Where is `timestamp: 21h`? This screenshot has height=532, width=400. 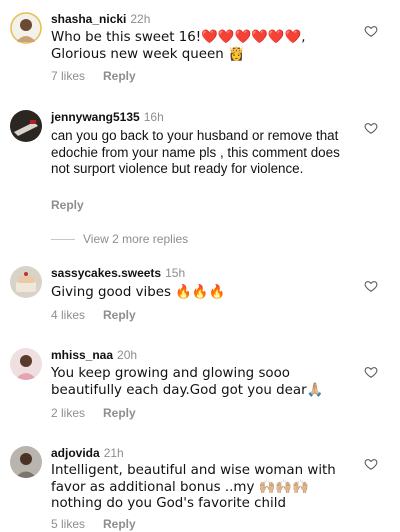
timestamp: 21h is located at coordinates (113, 453).